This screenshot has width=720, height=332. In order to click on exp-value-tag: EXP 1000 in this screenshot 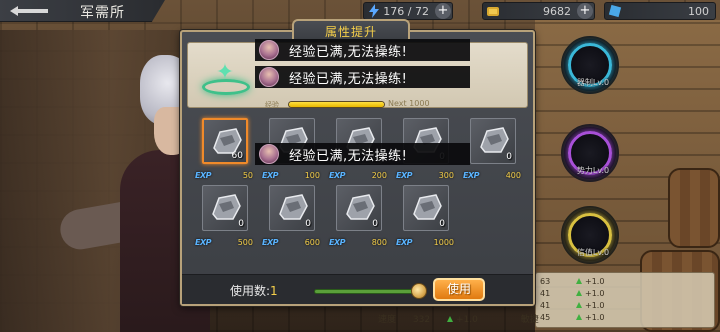, I will do `click(425, 242)`.